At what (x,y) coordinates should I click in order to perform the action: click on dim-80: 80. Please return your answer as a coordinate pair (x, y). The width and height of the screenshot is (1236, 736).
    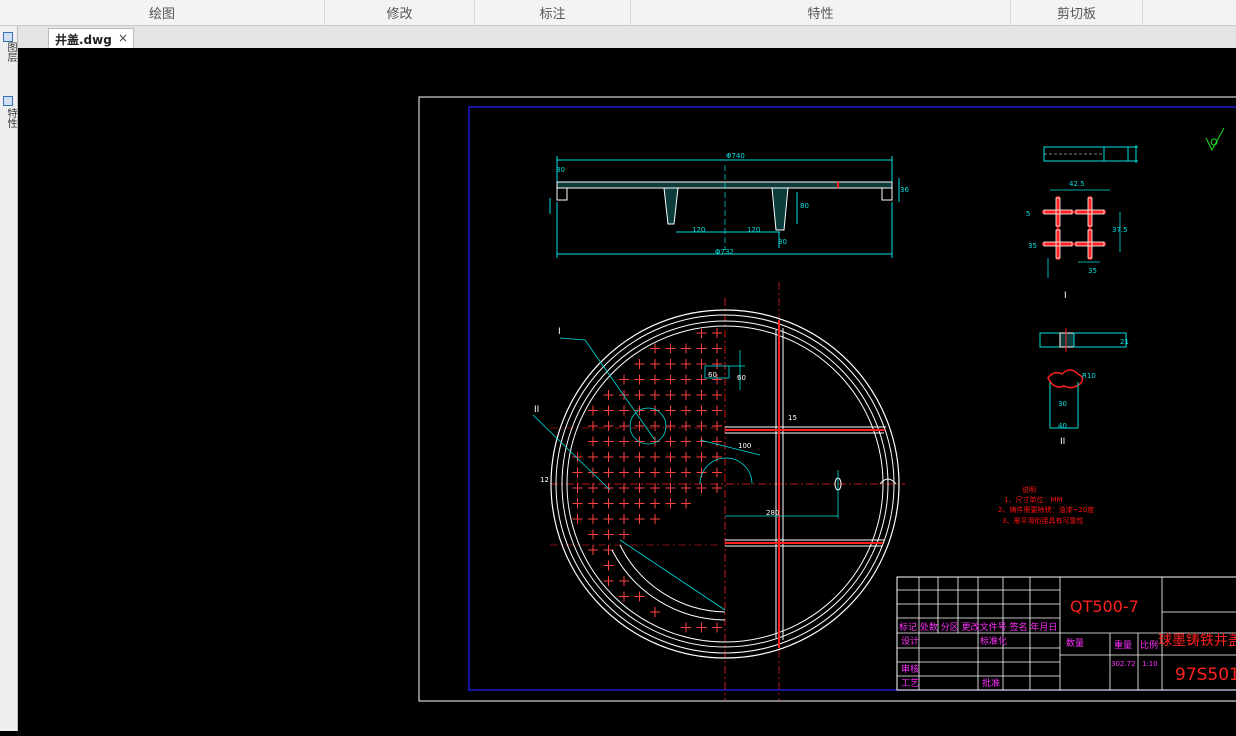
    Looking at the image, I should click on (804, 206).